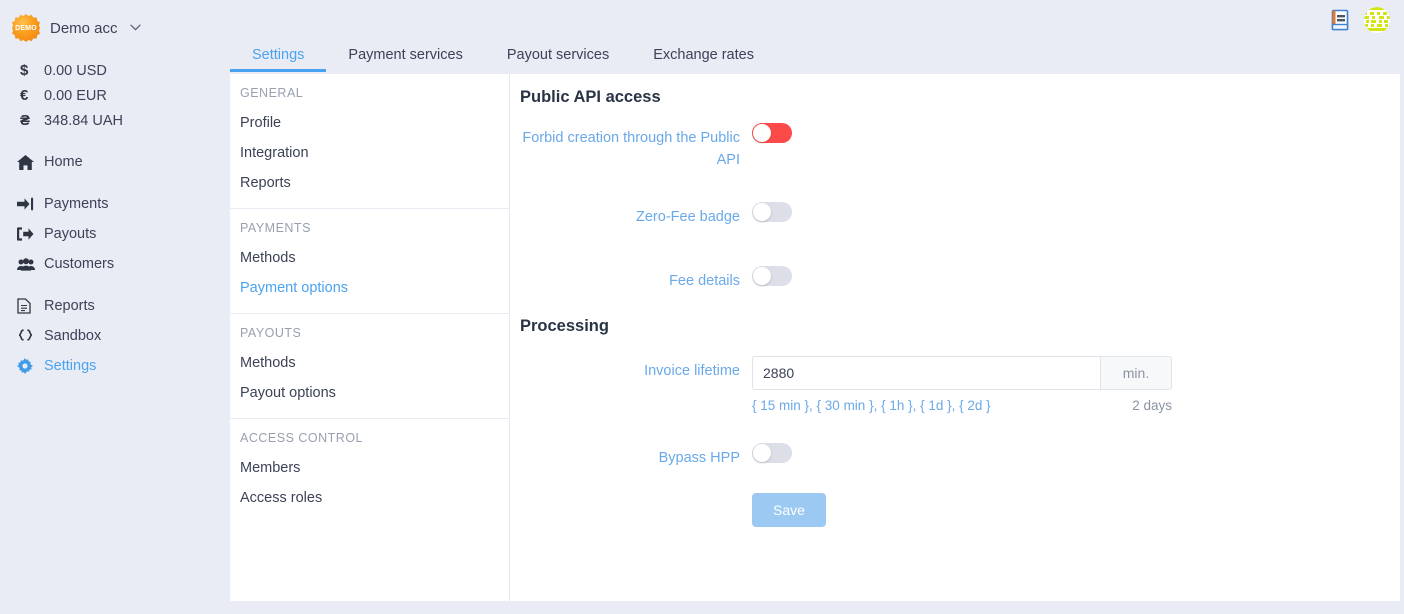 This screenshot has width=1404, height=614. I want to click on field-label-forbid-public-api: Forbid creation through the Public API, so click(631, 149).